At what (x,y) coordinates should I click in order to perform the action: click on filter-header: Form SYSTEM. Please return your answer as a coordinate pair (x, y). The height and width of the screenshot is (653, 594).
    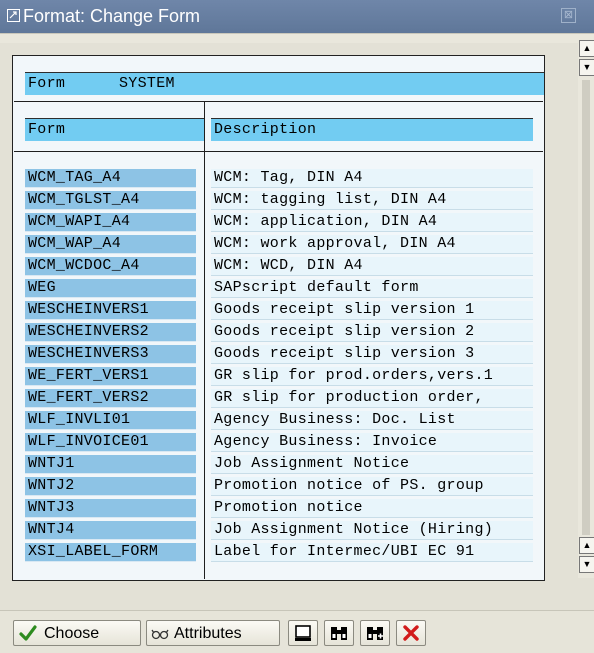
    Looking at the image, I should click on (284, 83).